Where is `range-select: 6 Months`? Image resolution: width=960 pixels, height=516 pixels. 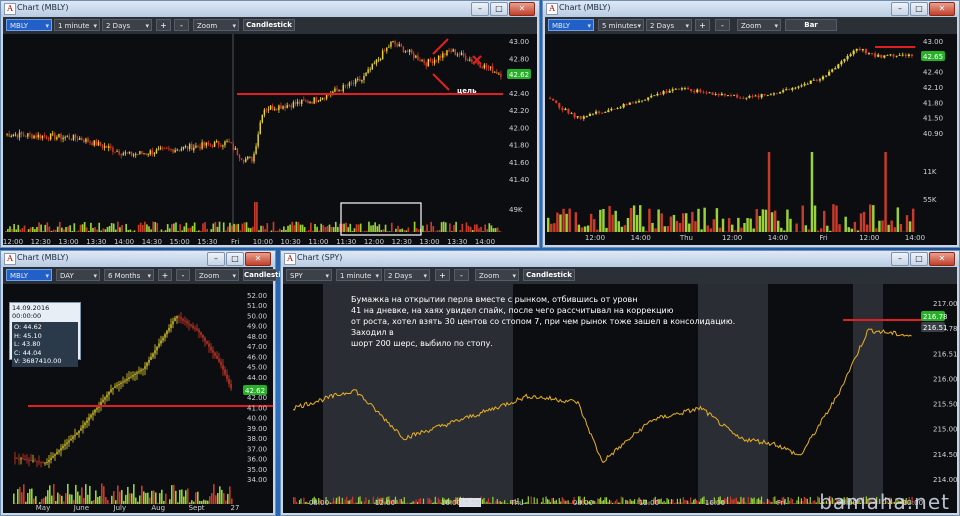 range-select: 6 Months is located at coordinates (129, 275).